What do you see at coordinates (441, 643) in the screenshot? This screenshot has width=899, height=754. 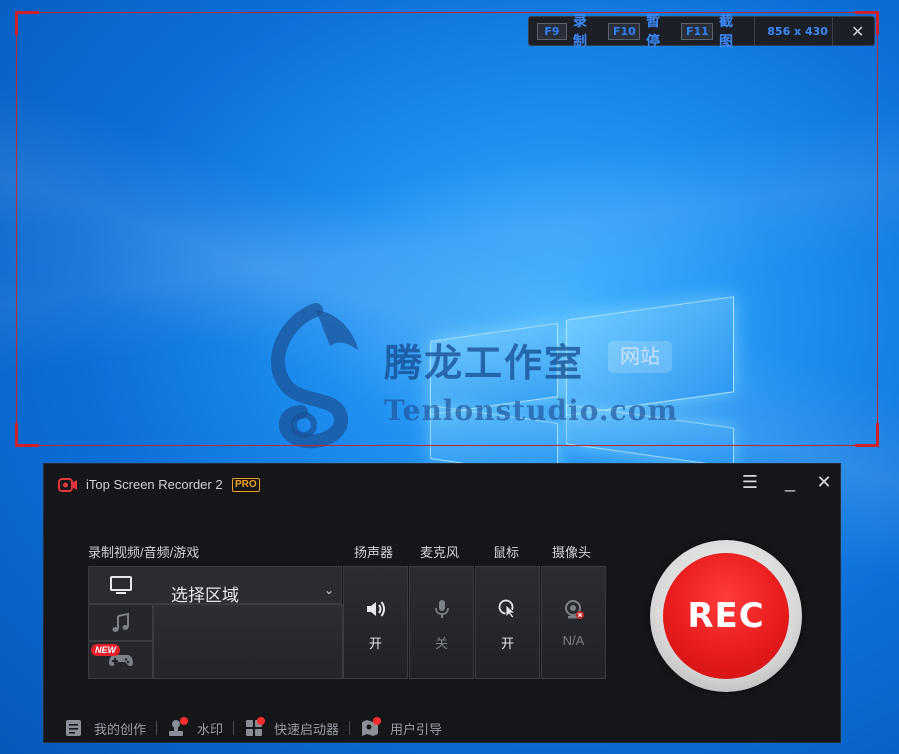 I see `microphone-state: 关` at bounding box center [441, 643].